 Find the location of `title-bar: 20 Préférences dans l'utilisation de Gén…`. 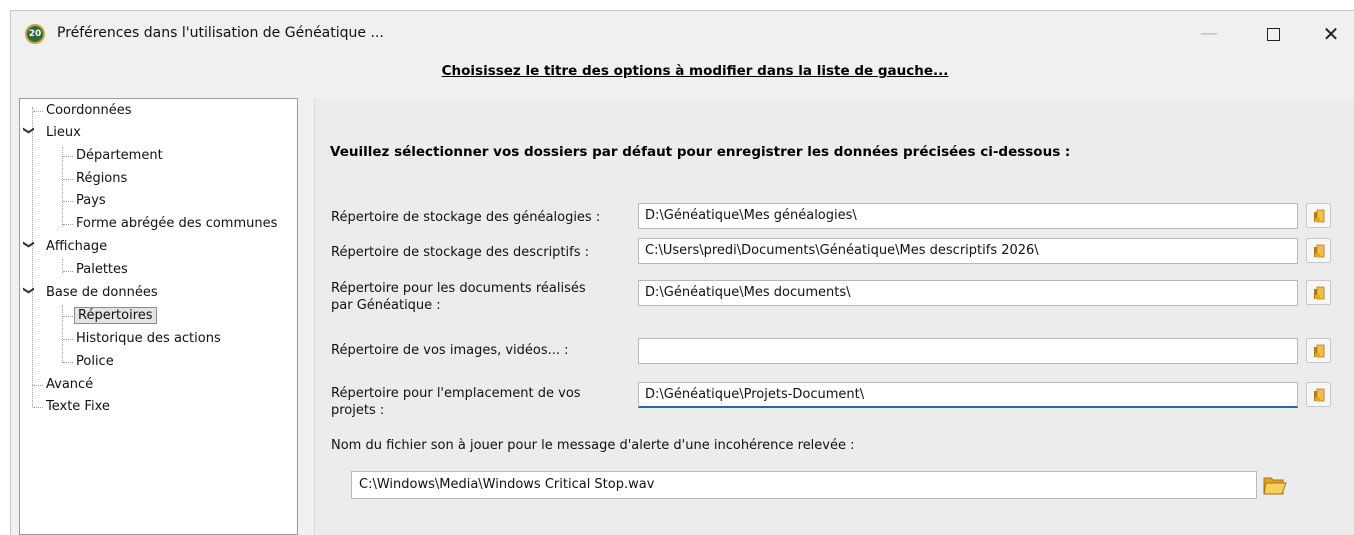

title-bar: 20 Préférences dans l'utilisation de Gén… is located at coordinates (682, 34).